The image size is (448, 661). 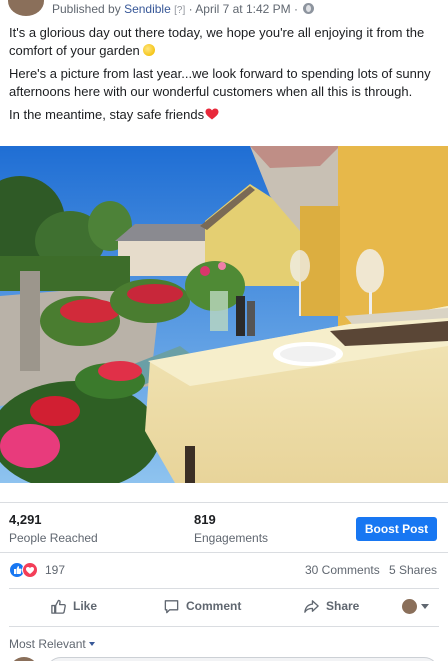 What do you see at coordinates (58, 606) in the screenshot?
I see `thumbs-up-icon` at bounding box center [58, 606].